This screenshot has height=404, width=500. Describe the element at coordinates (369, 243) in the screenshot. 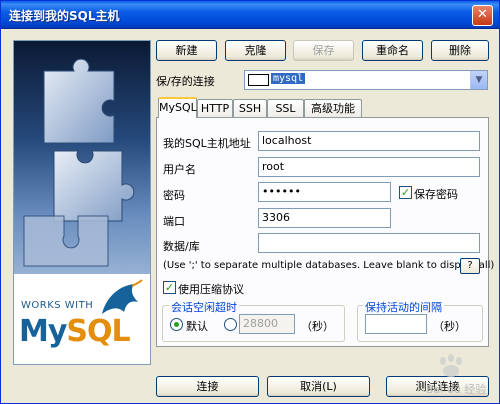

I see `database-input` at that location.